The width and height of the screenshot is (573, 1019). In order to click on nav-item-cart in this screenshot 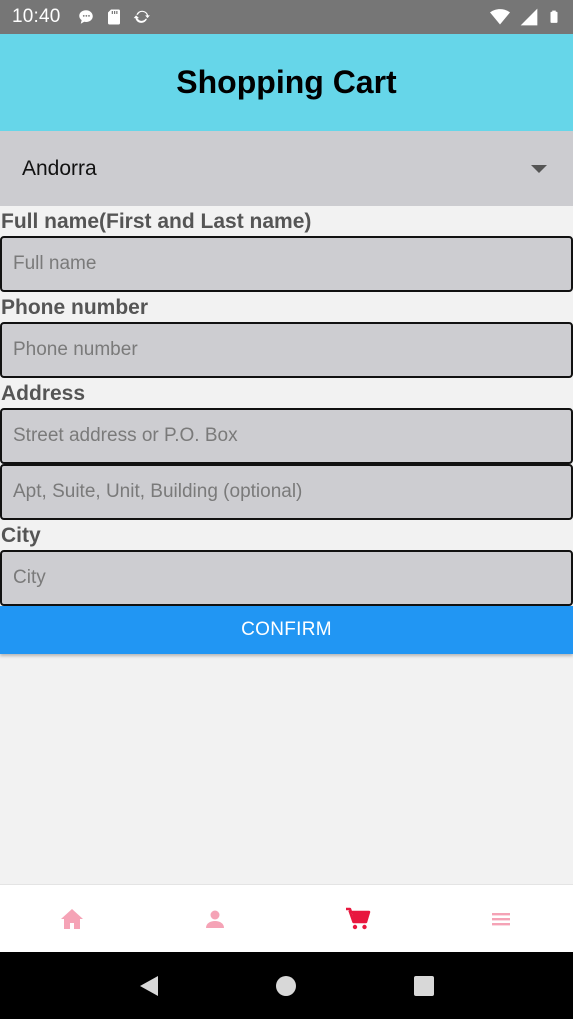, I will do `click(358, 918)`.